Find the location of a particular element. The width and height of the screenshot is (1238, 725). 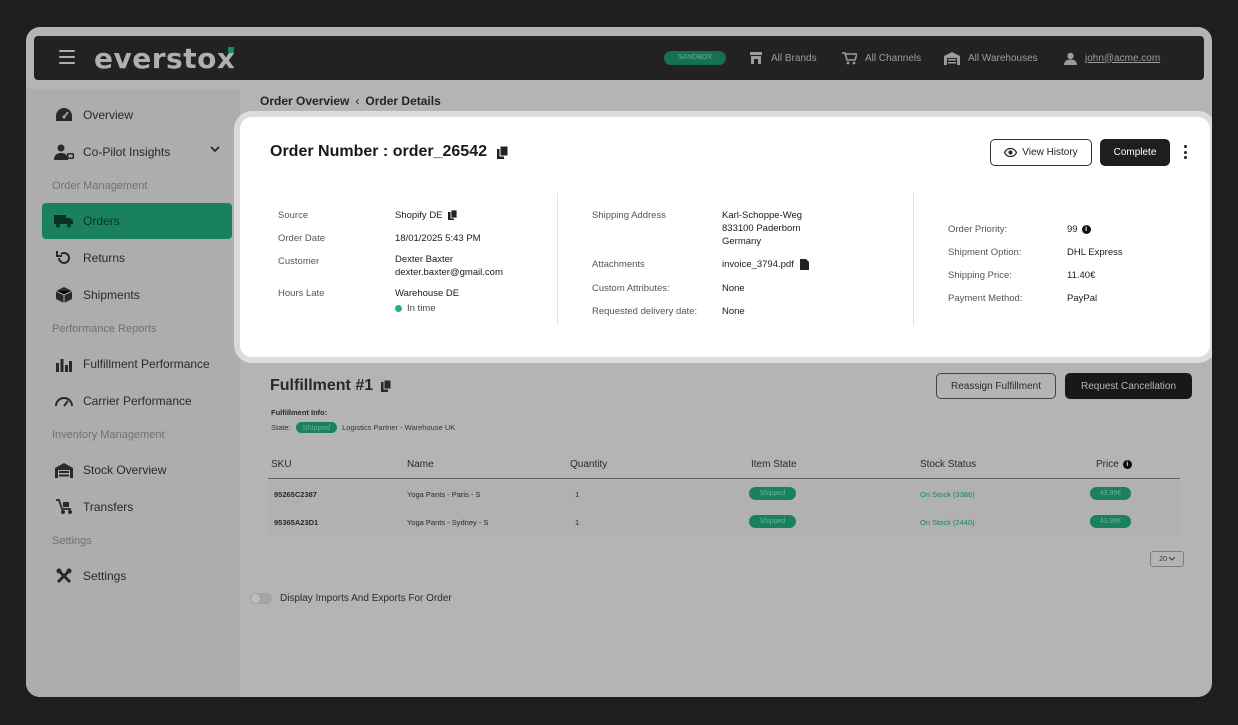

warehouses-label: All Warehouses is located at coordinates (1003, 58).